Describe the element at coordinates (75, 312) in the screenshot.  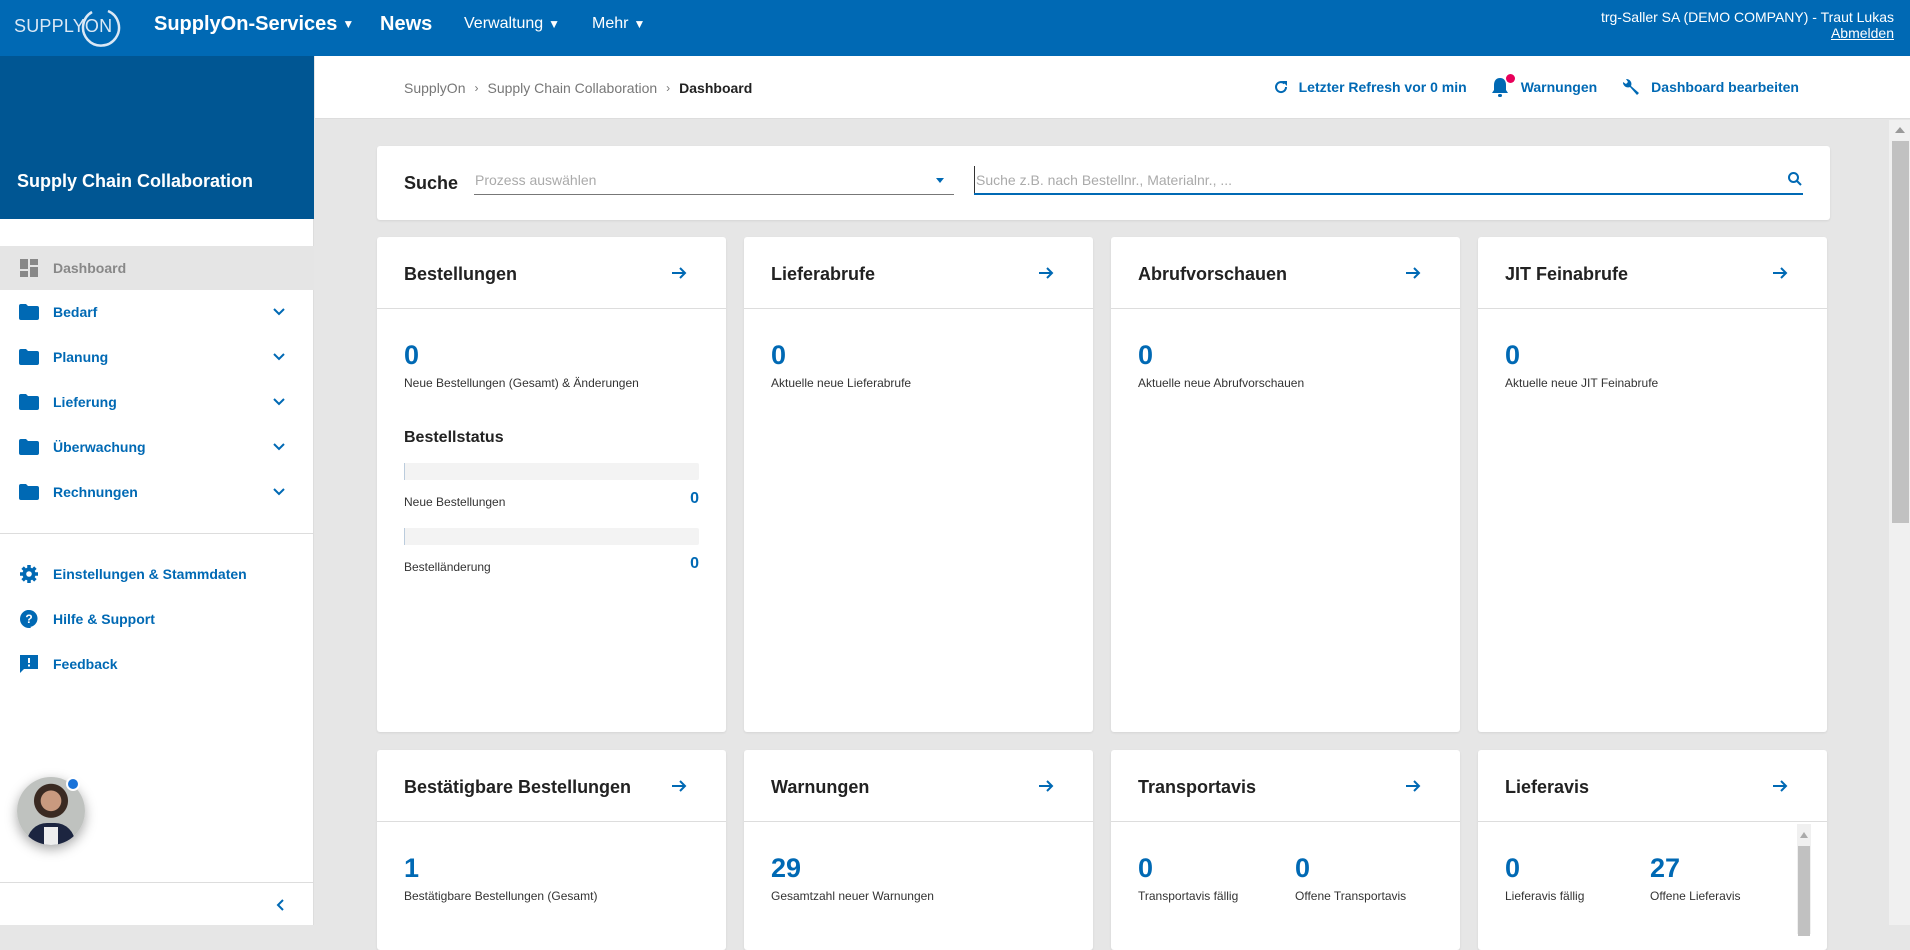
I see `sidebar-item-label: Bedarf` at that location.